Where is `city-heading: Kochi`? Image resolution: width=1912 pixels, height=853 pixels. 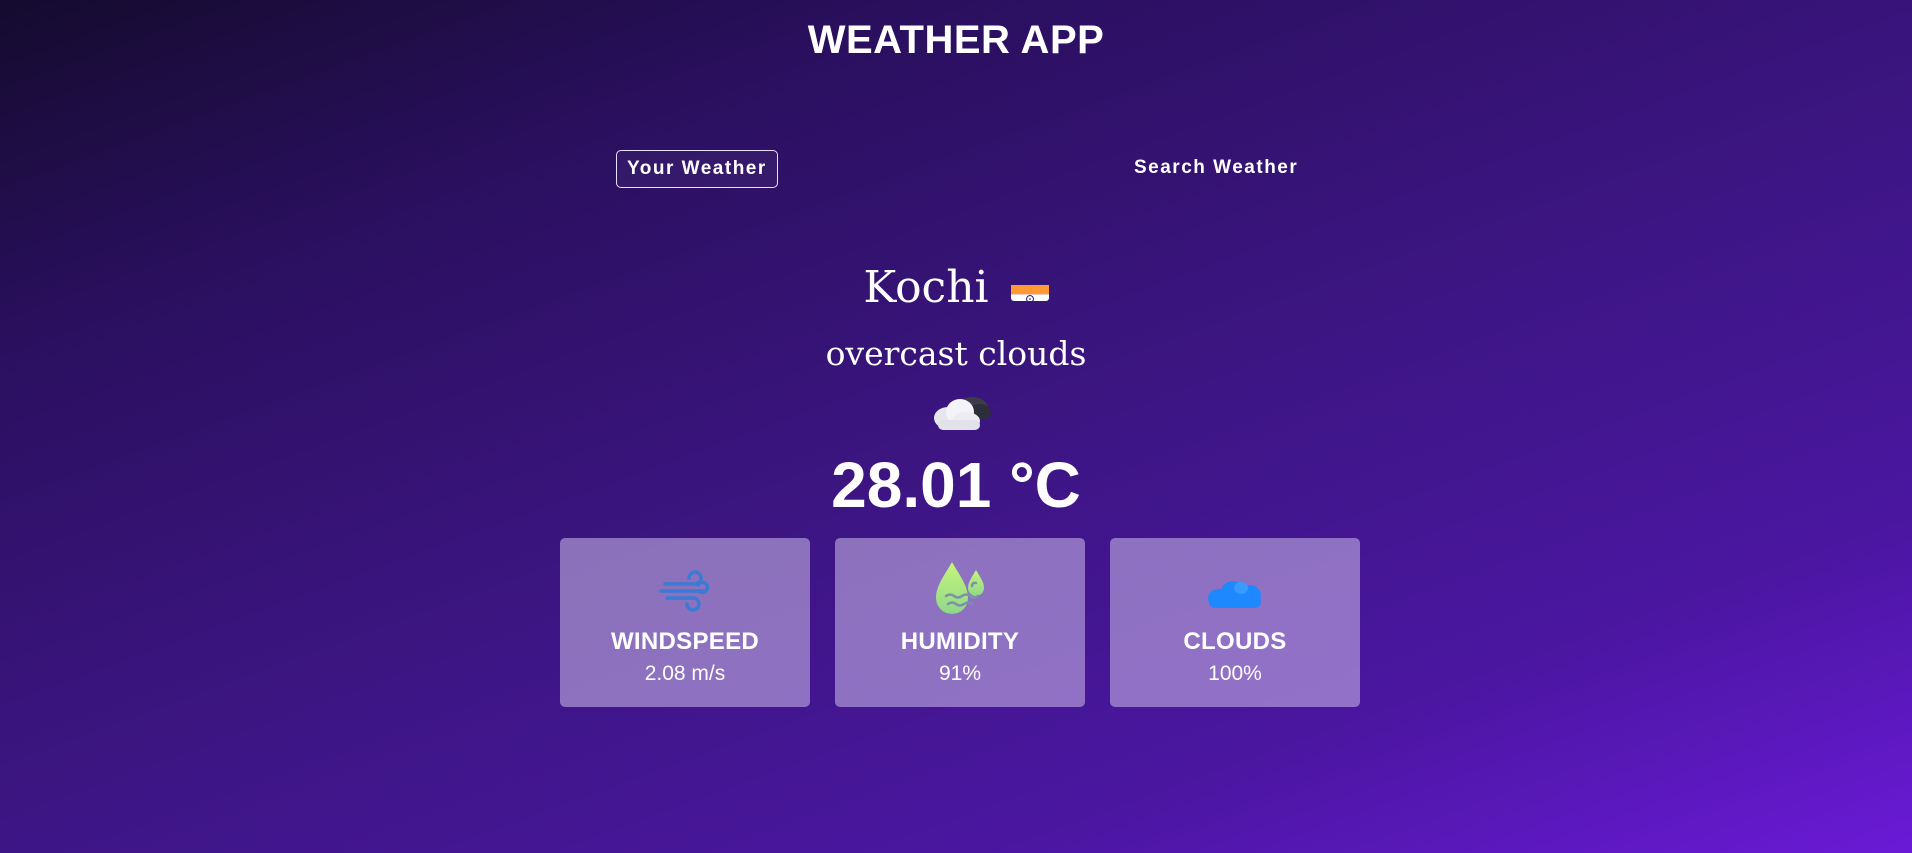
city-heading: Kochi is located at coordinates (956, 287).